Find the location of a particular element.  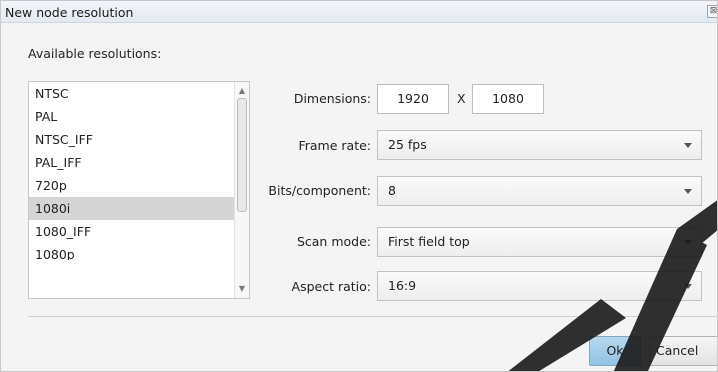

scroll-up-arrow-icon: ▲ is located at coordinates (242, 91).